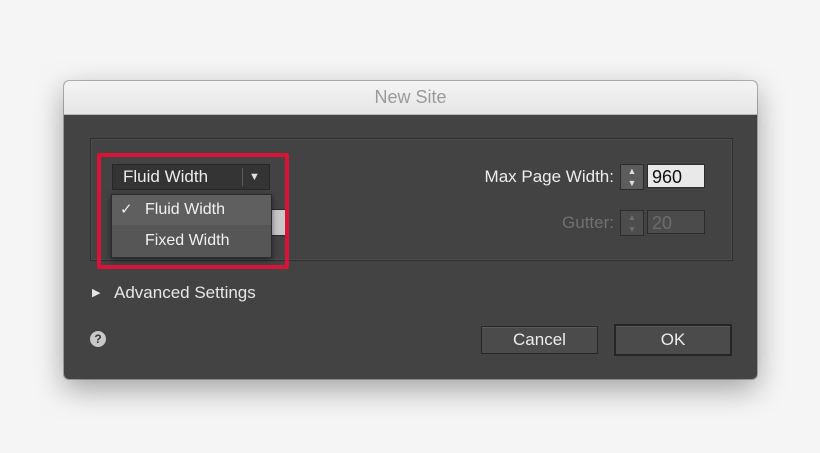 This screenshot has width=820, height=453. Describe the element at coordinates (549, 176) in the screenshot. I see `max-page-width-label: Max Page Width:` at that location.